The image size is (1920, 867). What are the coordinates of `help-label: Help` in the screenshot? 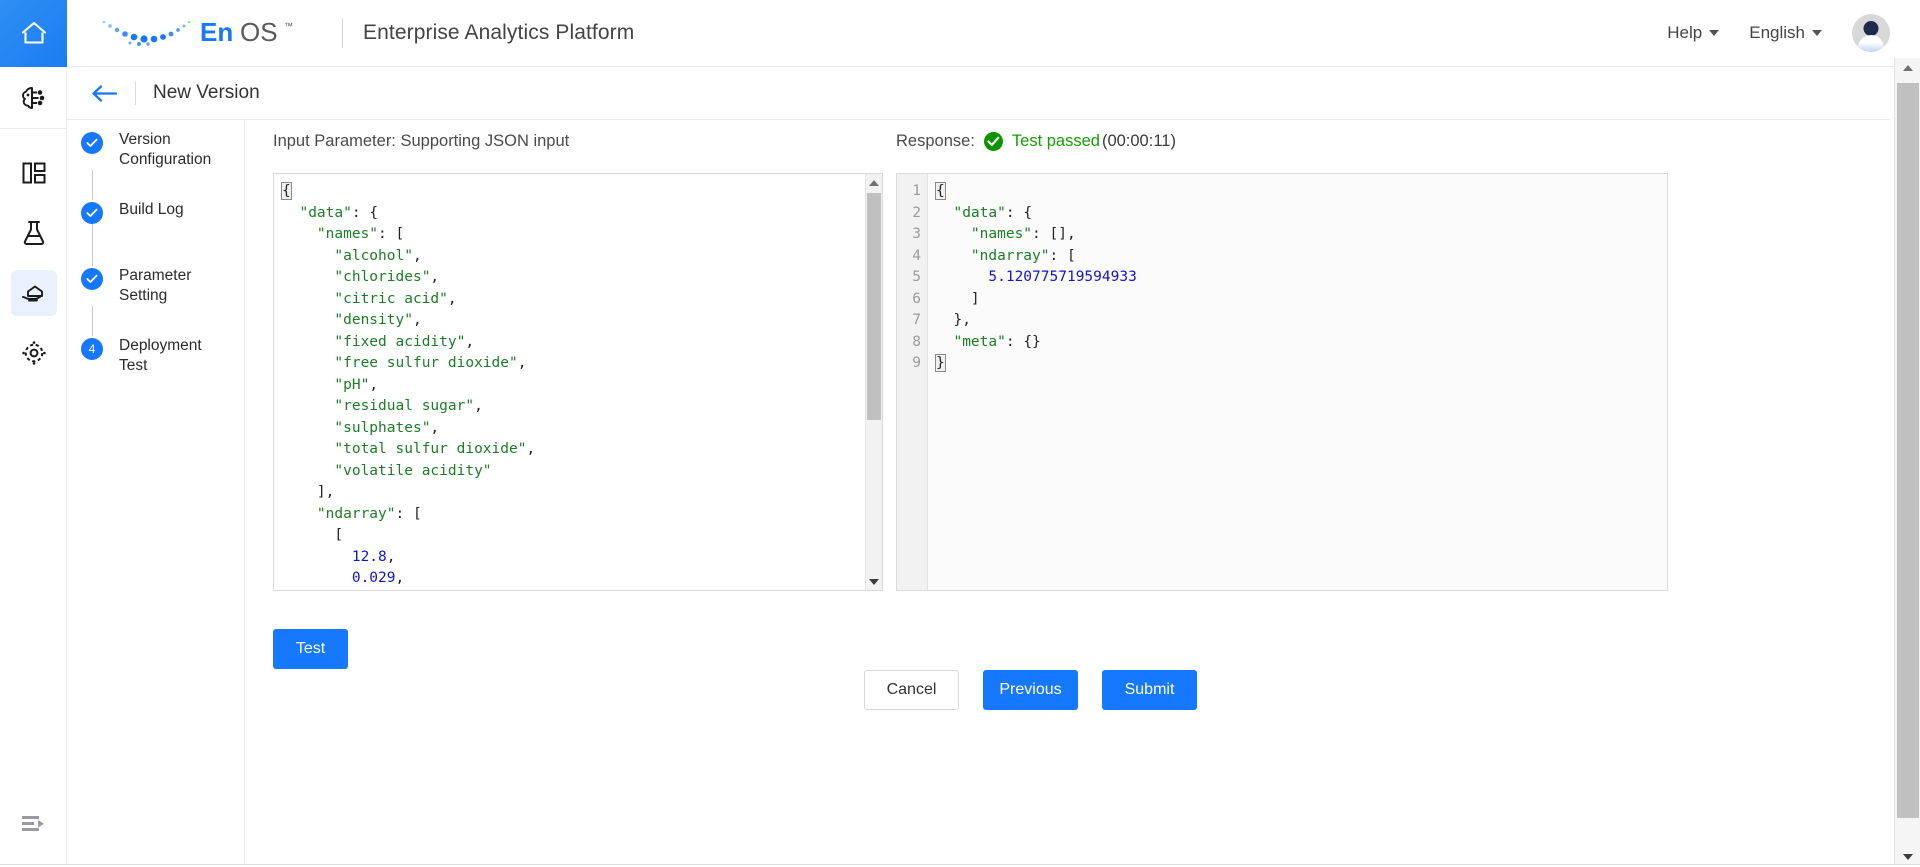 It's located at (1685, 32).